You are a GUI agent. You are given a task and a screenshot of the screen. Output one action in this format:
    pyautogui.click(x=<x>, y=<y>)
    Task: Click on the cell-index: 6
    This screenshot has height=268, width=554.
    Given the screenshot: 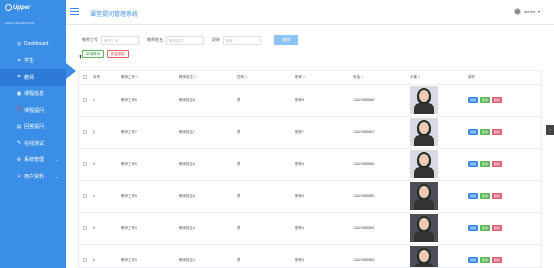 What is the action you would take?
    pyautogui.click(x=107, y=255)
    